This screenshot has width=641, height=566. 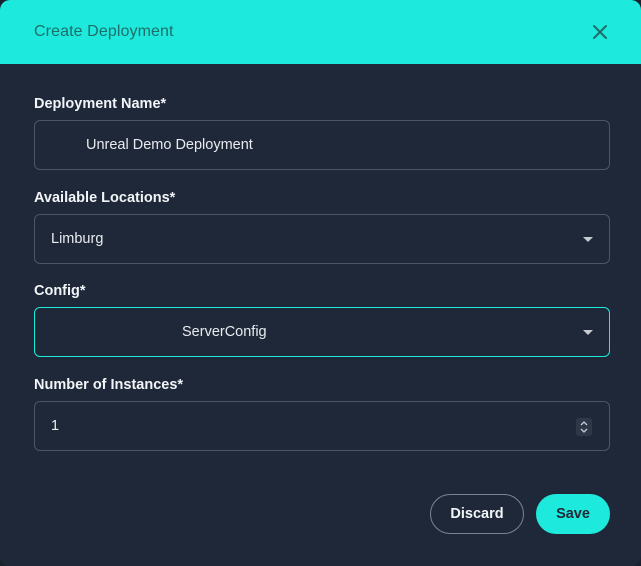 I want to click on instances-input: 1, so click(x=322, y=426).